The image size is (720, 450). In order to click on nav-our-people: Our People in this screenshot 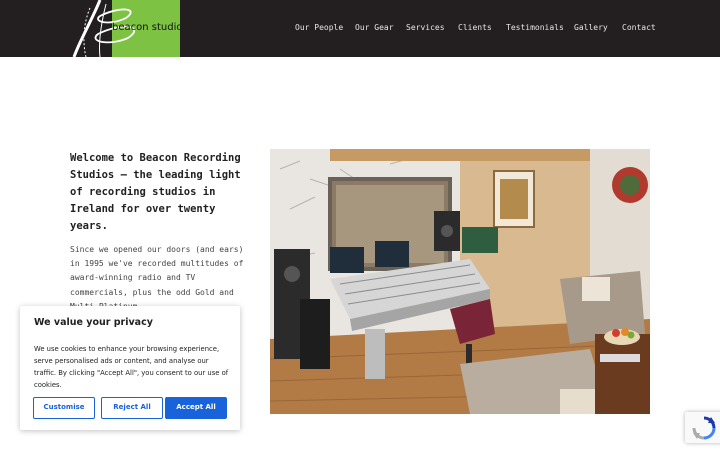, I will do `click(319, 27)`.